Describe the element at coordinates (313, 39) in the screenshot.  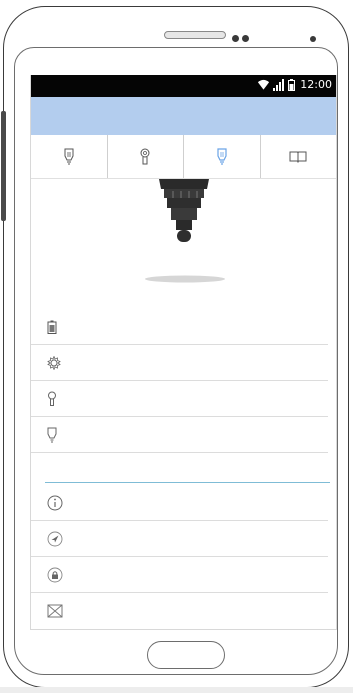
I see `light-sensor` at that location.